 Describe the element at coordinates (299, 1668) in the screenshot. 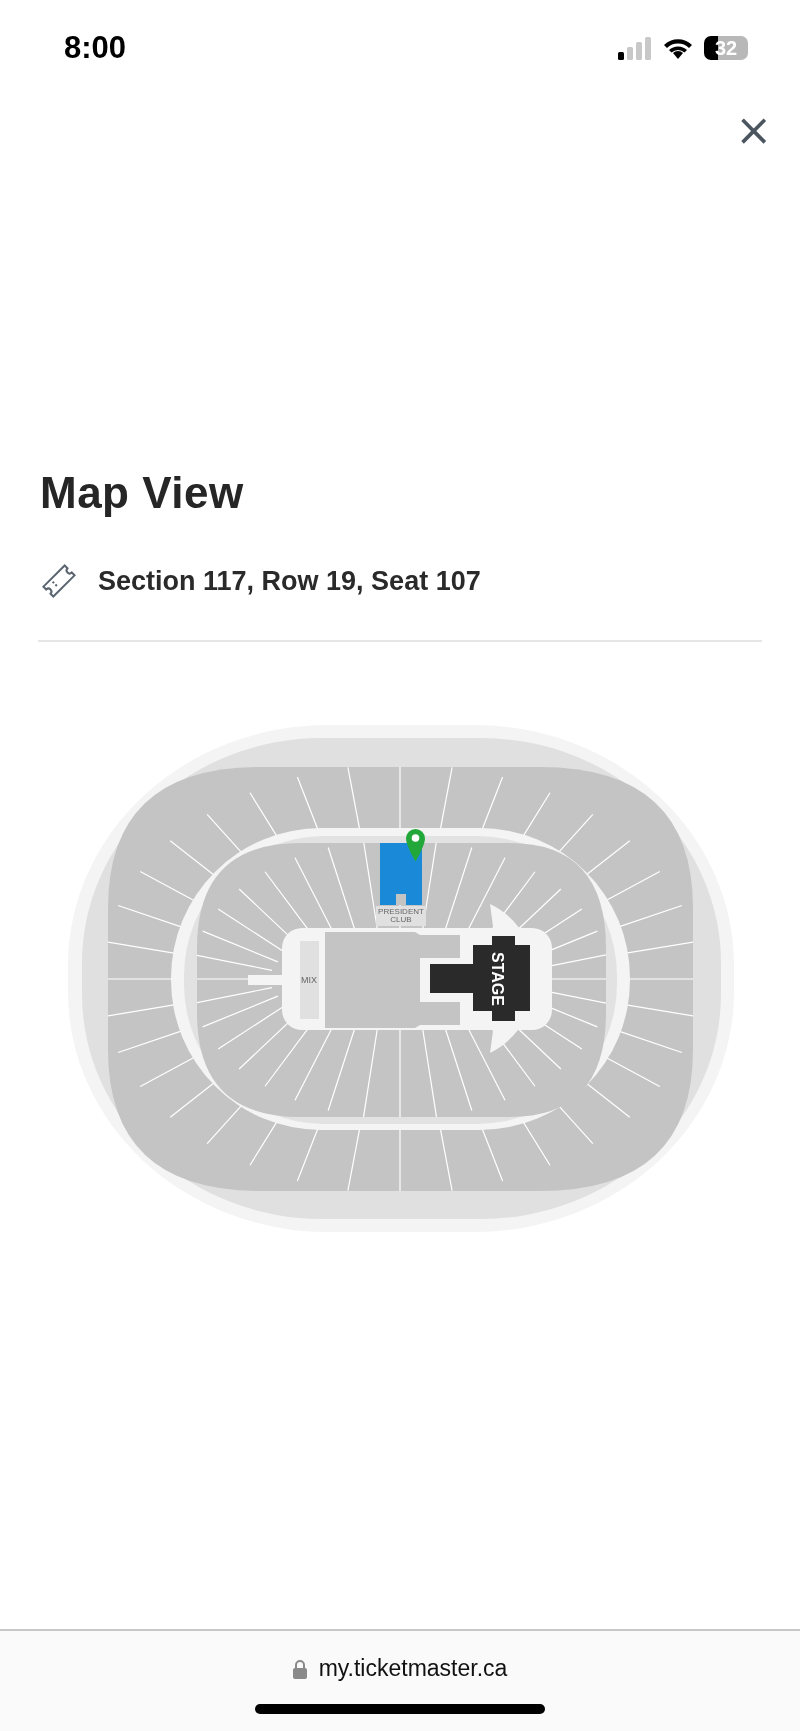

I see `lock-icon` at that location.